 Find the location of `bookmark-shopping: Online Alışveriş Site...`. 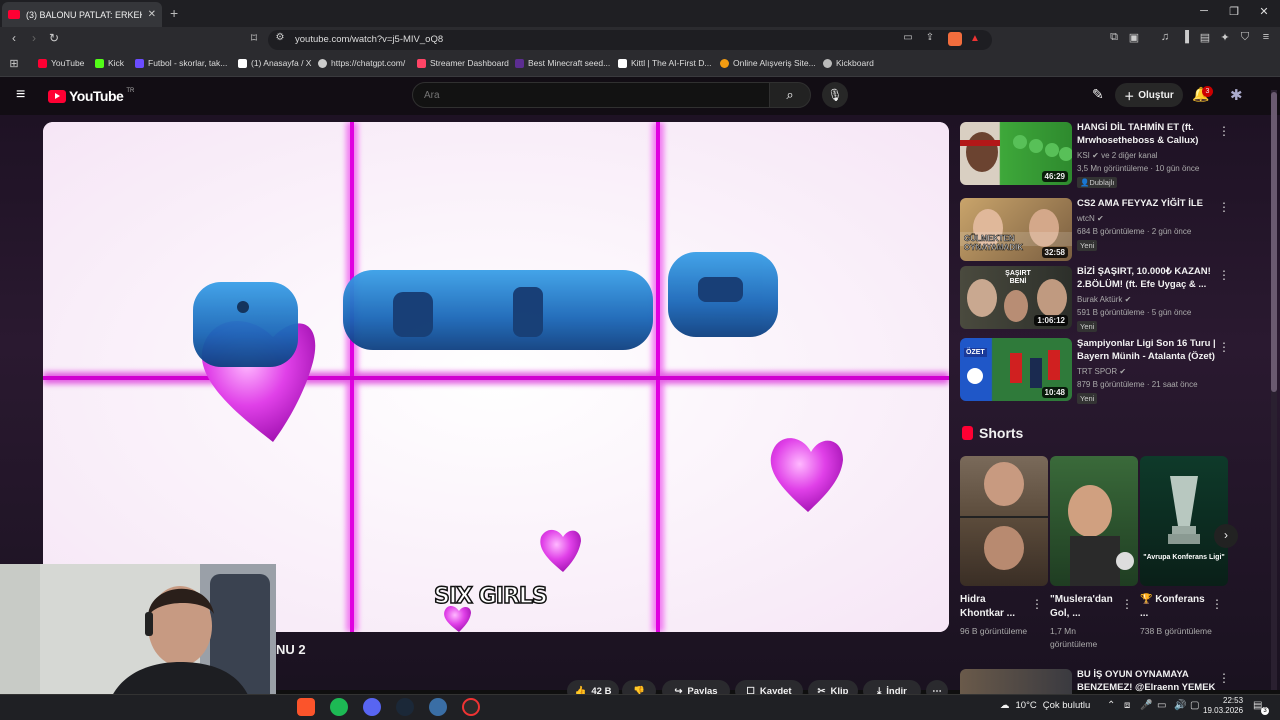

bookmark-shopping: Online Alışveriş Site... is located at coordinates (768, 63).